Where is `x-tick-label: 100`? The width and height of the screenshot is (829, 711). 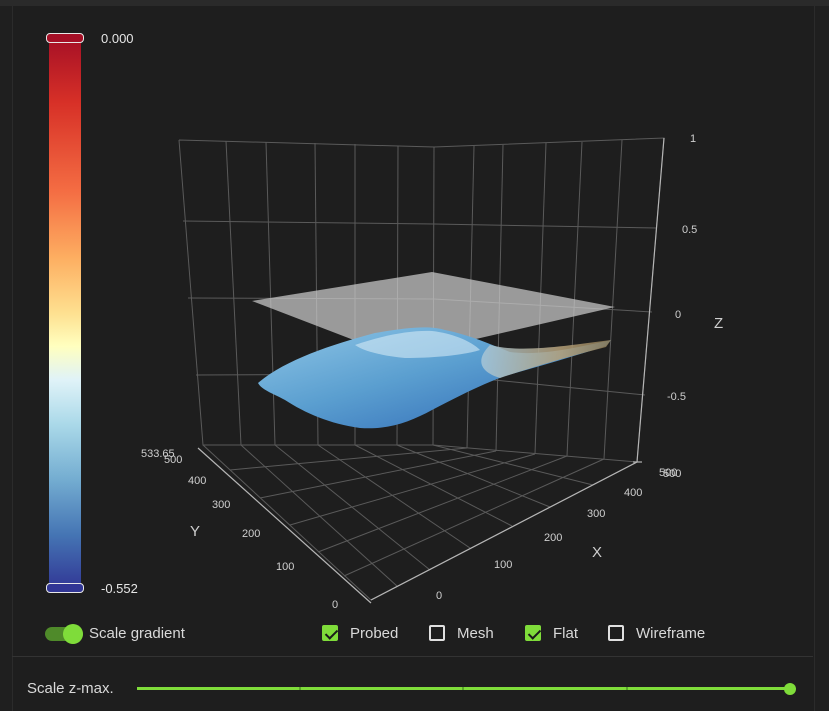
x-tick-label: 100 is located at coordinates (503, 565).